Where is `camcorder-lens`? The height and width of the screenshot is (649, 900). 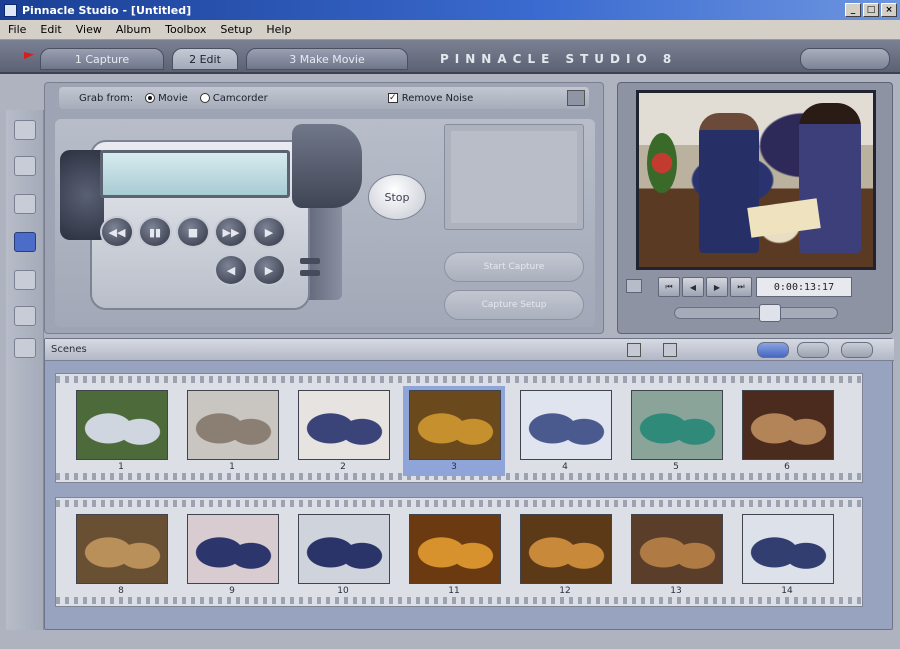 camcorder-lens is located at coordinates (82, 195).